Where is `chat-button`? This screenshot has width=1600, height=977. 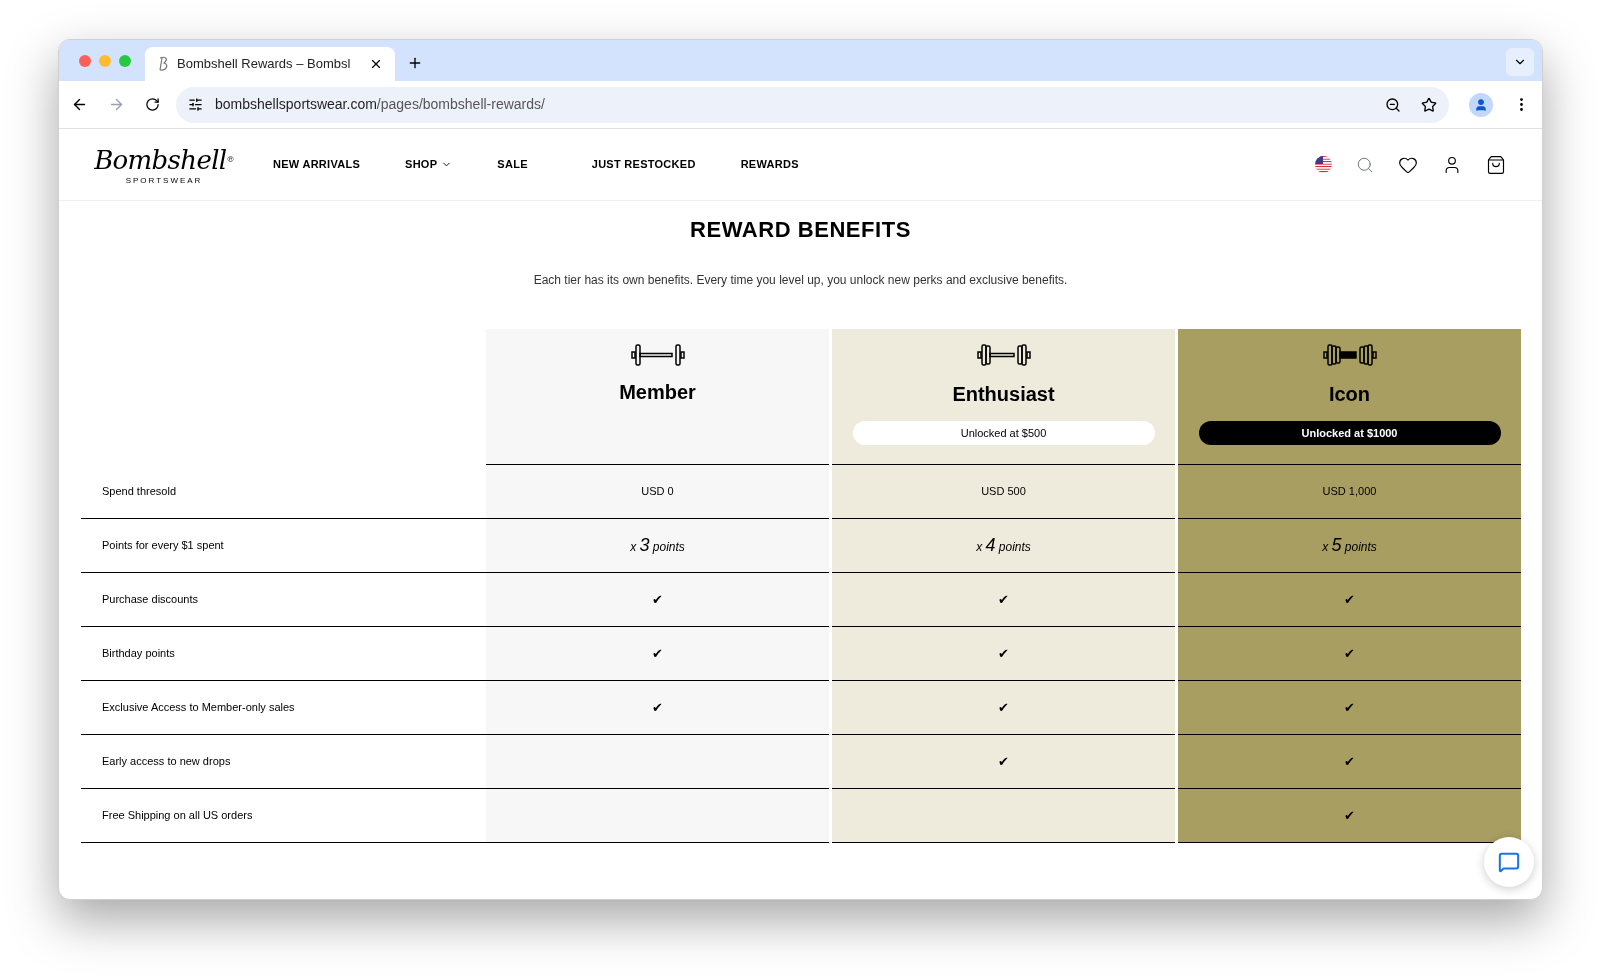
chat-button is located at coordinates (1509, 862).